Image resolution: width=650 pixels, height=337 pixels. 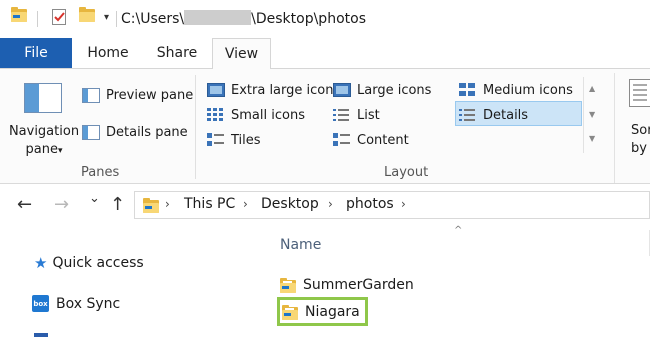 What do you see at coordinates (325, 53) in the screenshot?
I see `ribbon-tabs: File Home Share View` at bounding box center [325, 53].